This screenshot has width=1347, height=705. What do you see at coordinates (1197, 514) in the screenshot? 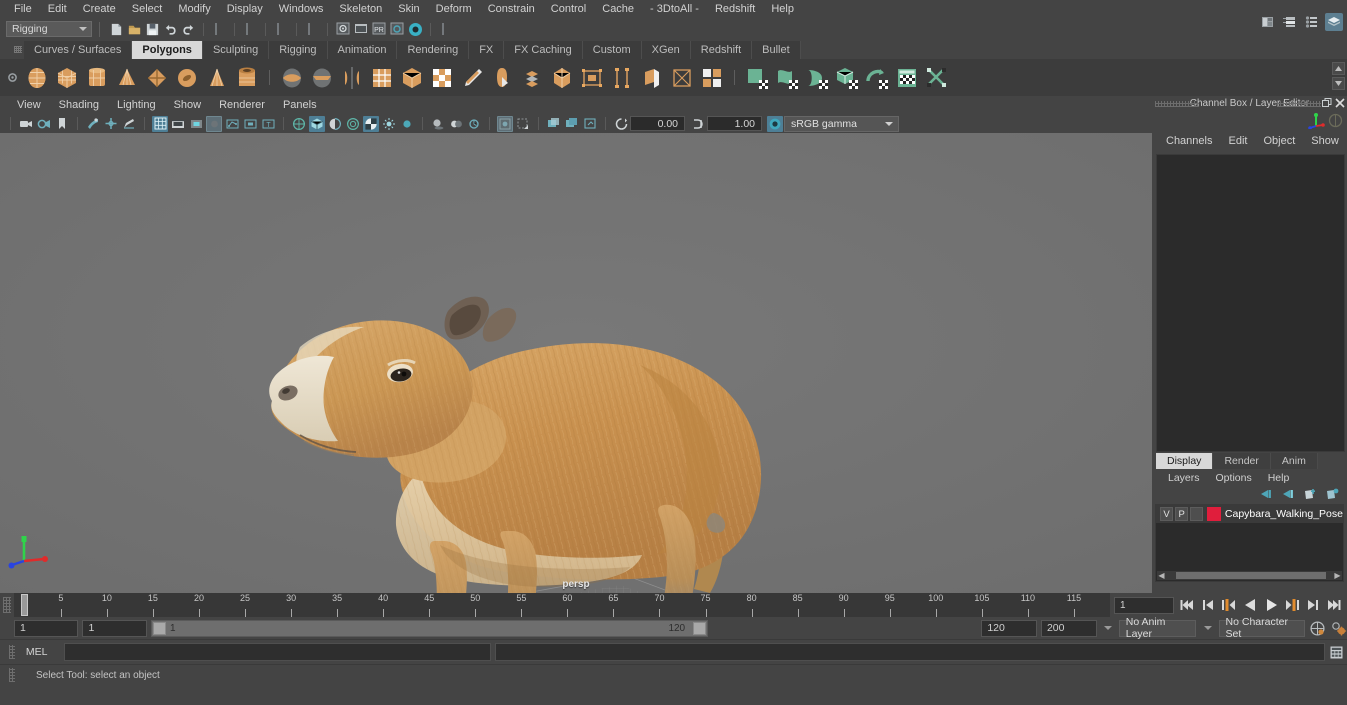
I see `layer-state-toggle` at bounding box center [1197, 514].